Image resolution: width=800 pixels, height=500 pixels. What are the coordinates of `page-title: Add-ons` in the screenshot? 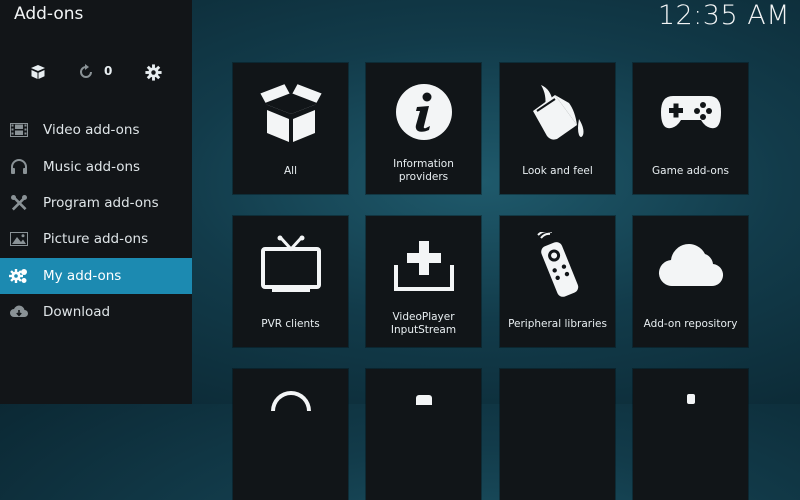 It's located at (49, 14).